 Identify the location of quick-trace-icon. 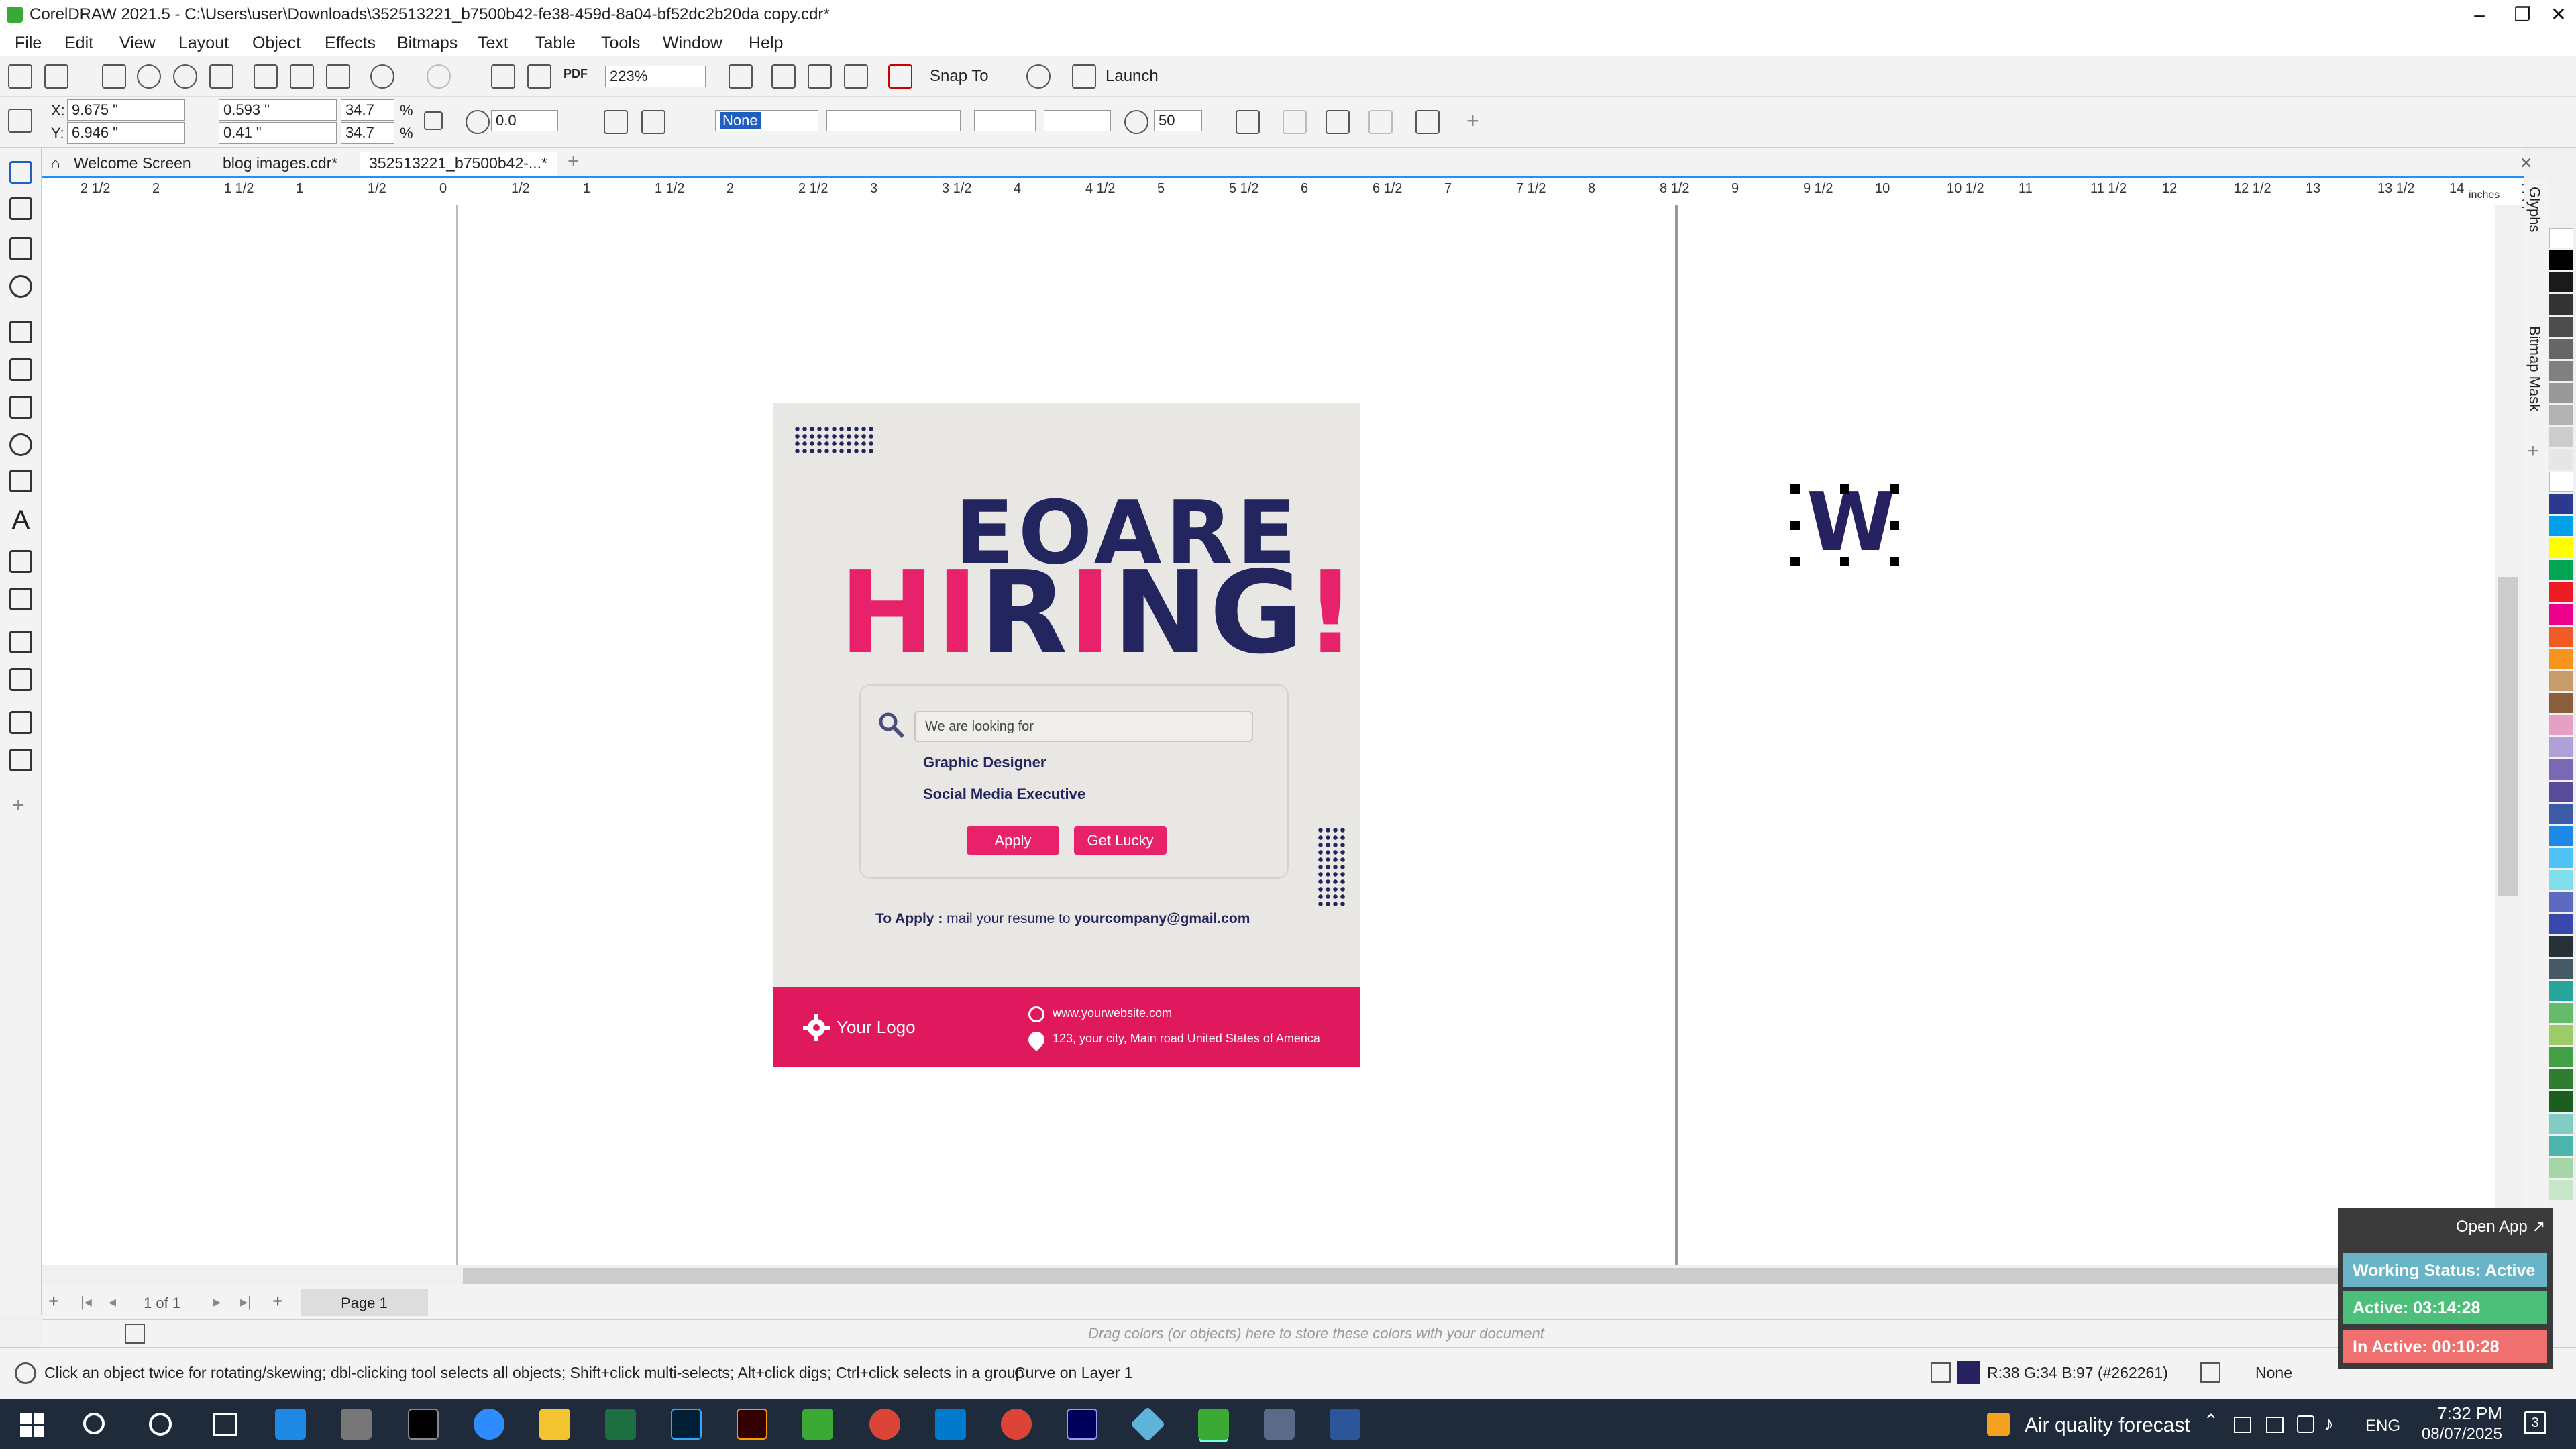
(1380, 122).